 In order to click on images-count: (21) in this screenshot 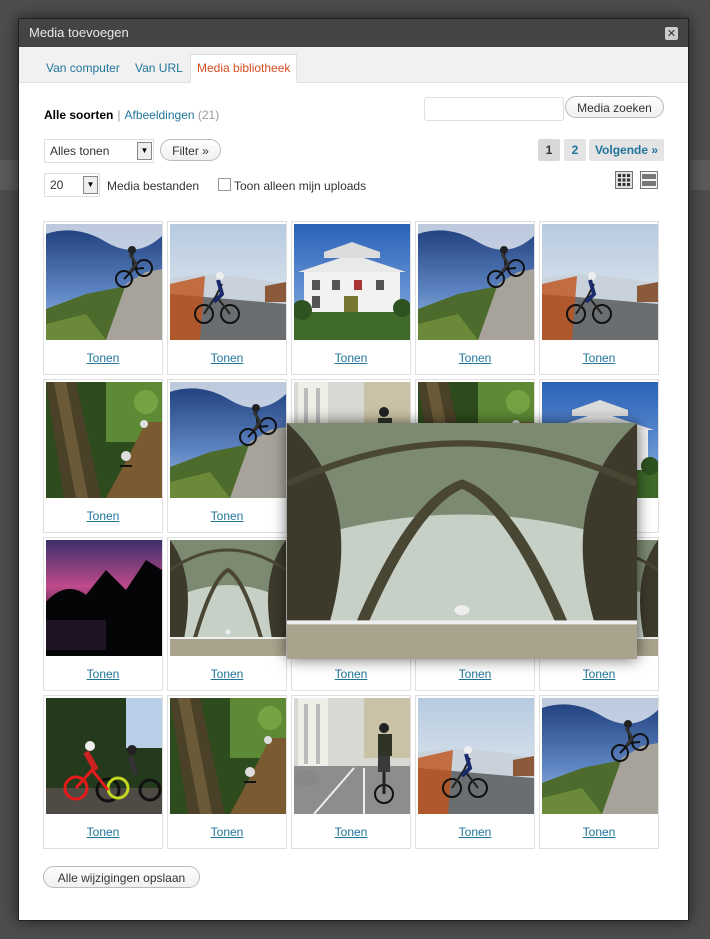, I will do `click(208, 115)`.